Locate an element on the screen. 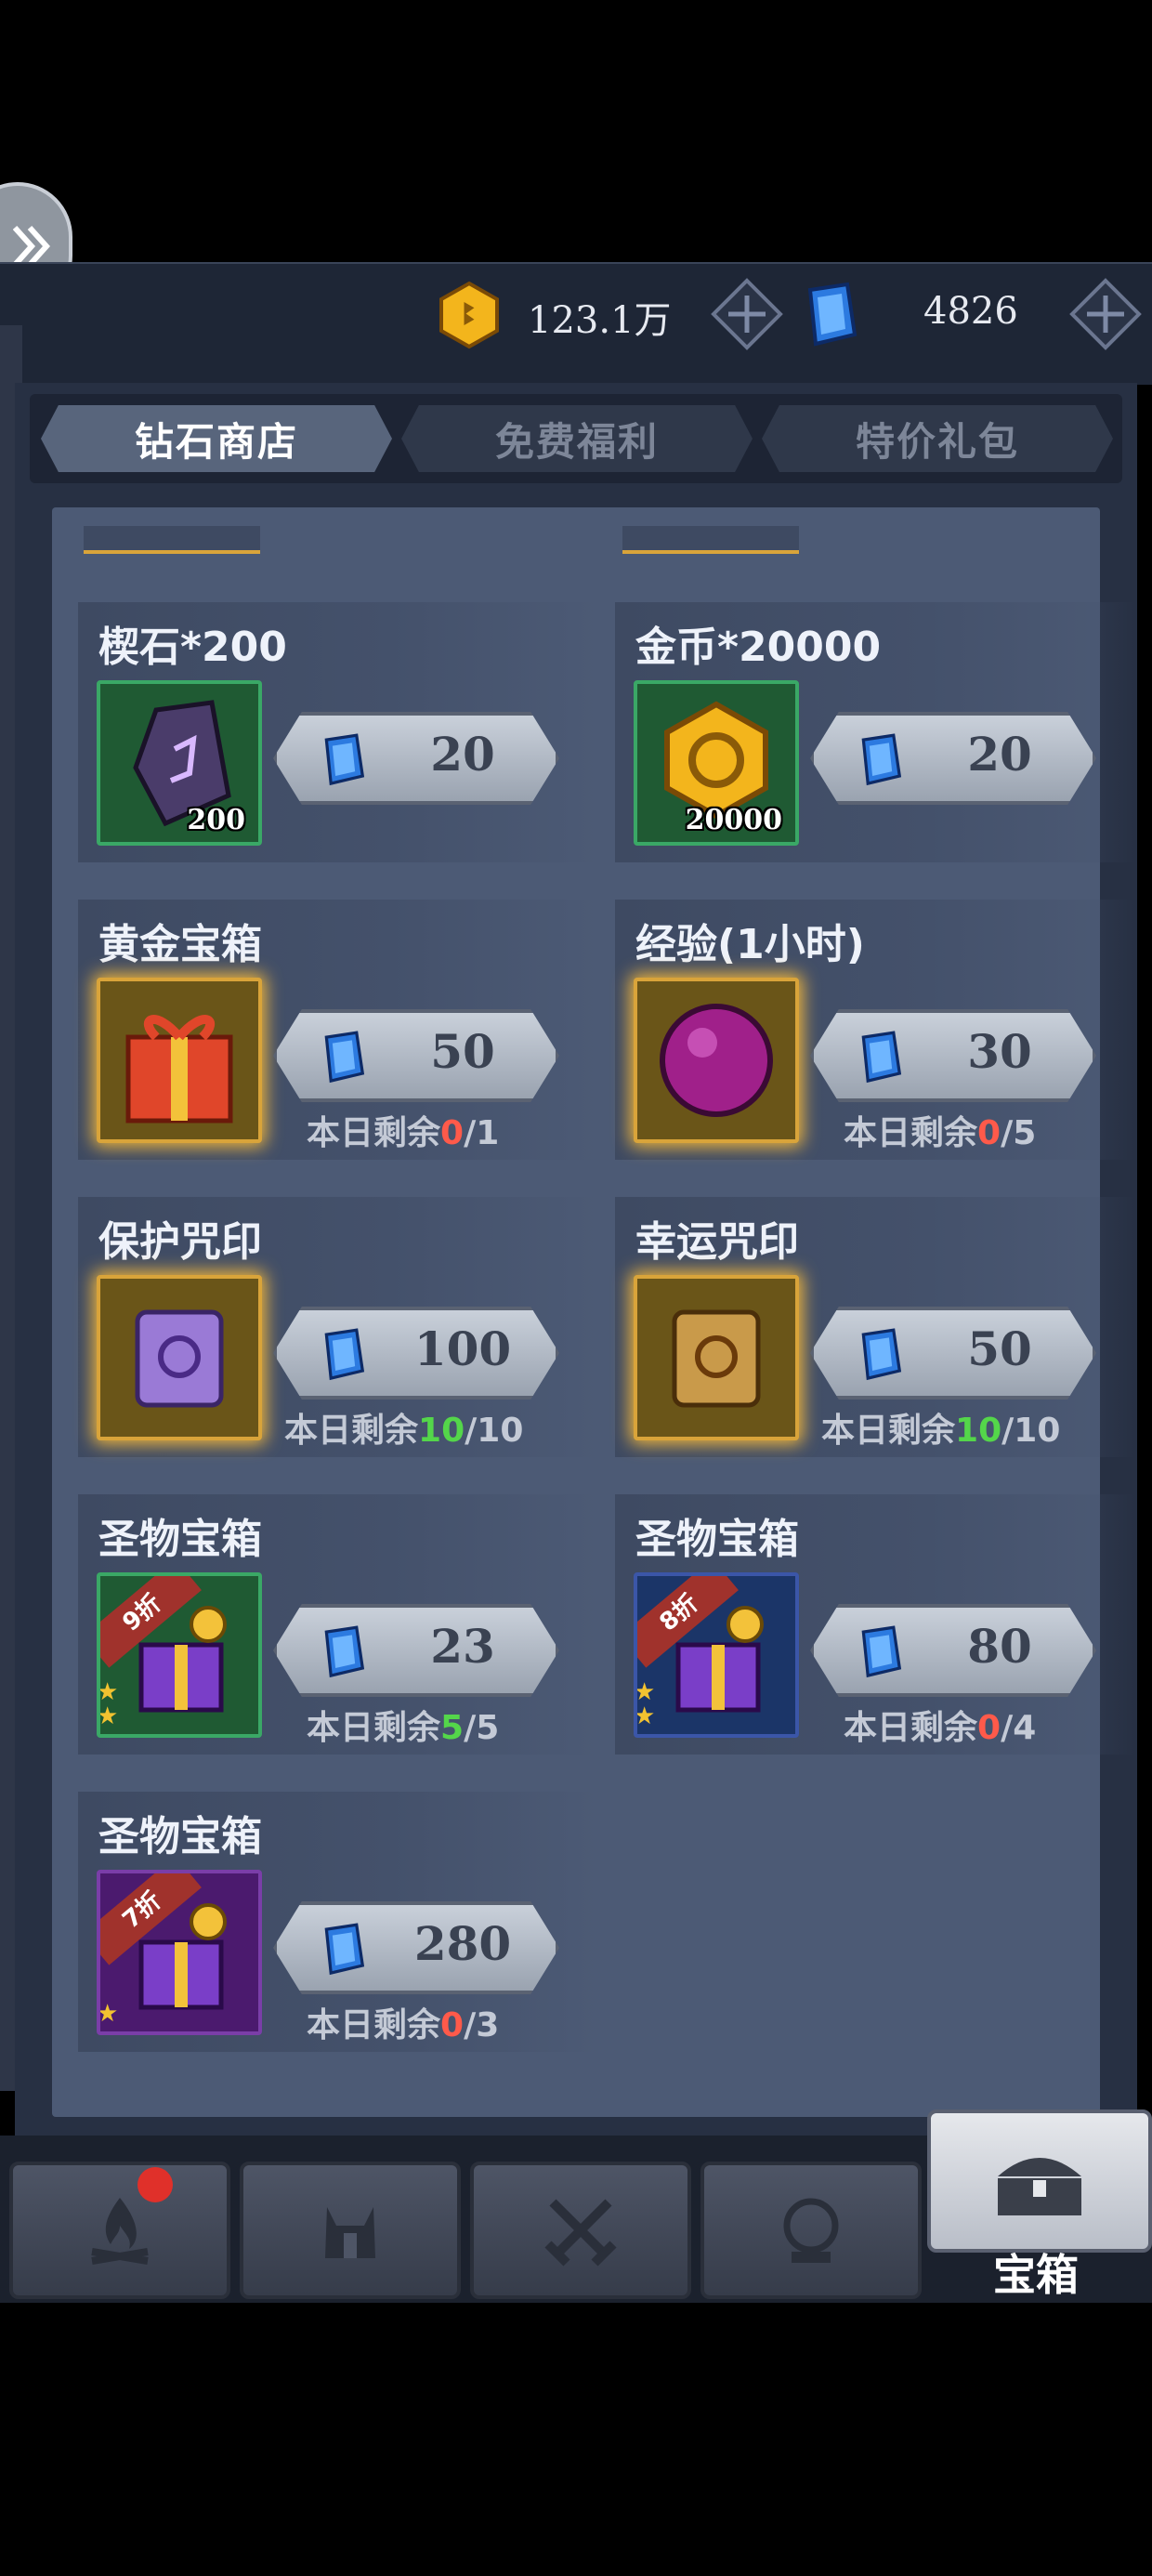  item-name: 保护咒印 is located at coordinates (180, 1242).